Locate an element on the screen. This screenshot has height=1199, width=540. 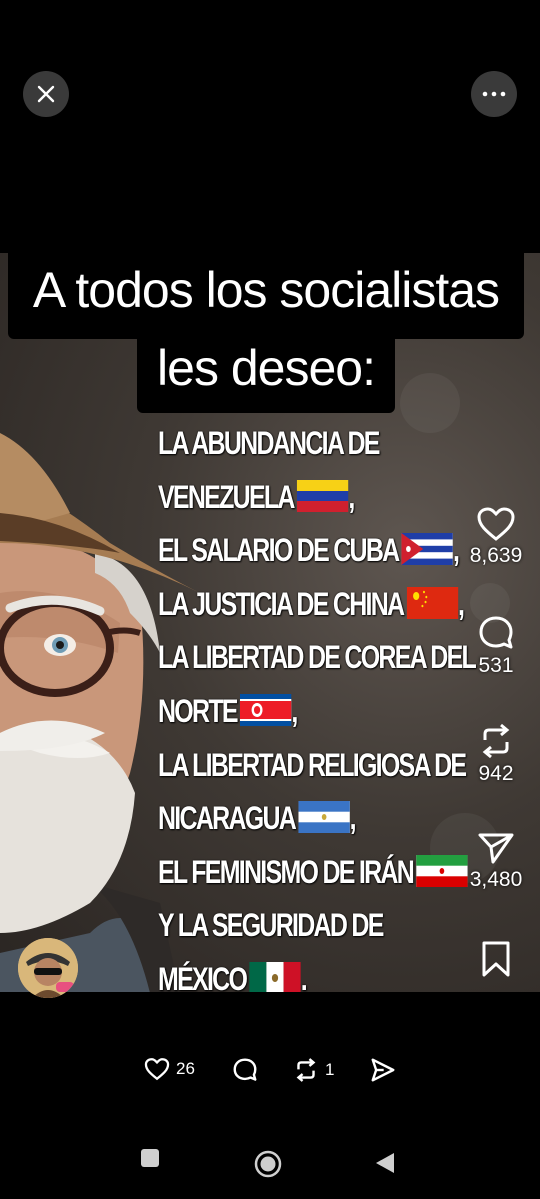
wish-line: EL FEMINISMO DE IRÁN is located at coordinates (313, 873).